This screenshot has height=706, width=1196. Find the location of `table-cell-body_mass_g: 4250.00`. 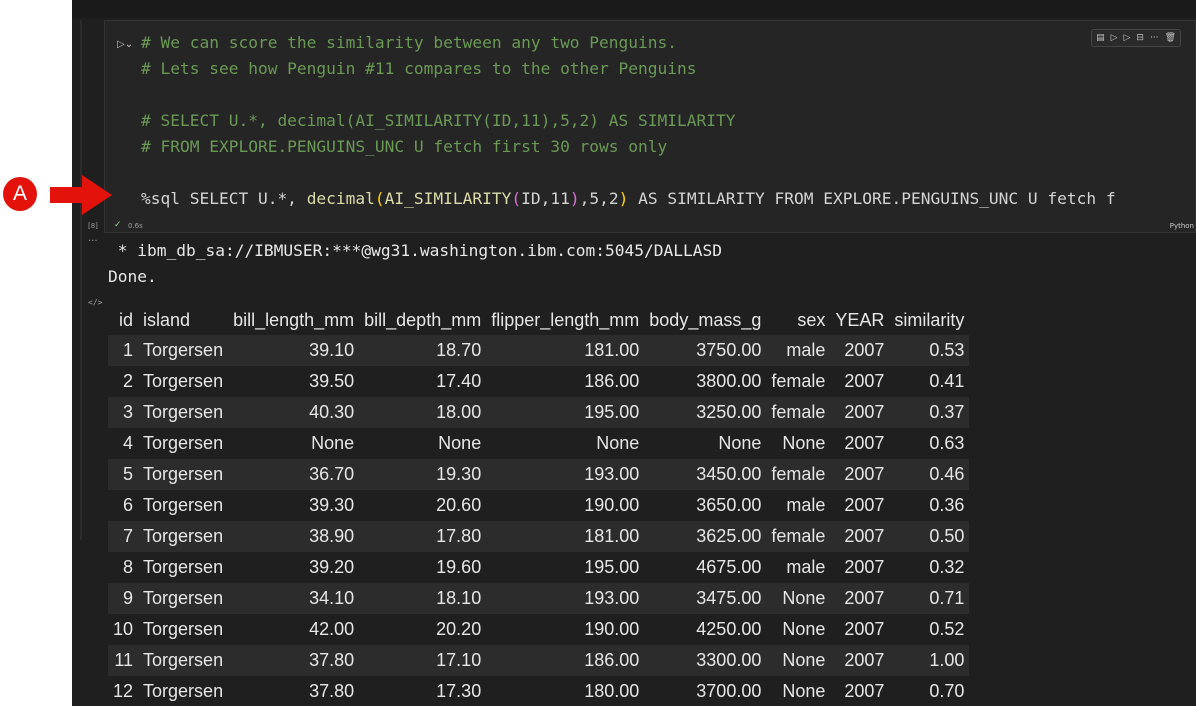

table-cell-body_mass_g: 4250.00 is located at coordinates (729, 629).